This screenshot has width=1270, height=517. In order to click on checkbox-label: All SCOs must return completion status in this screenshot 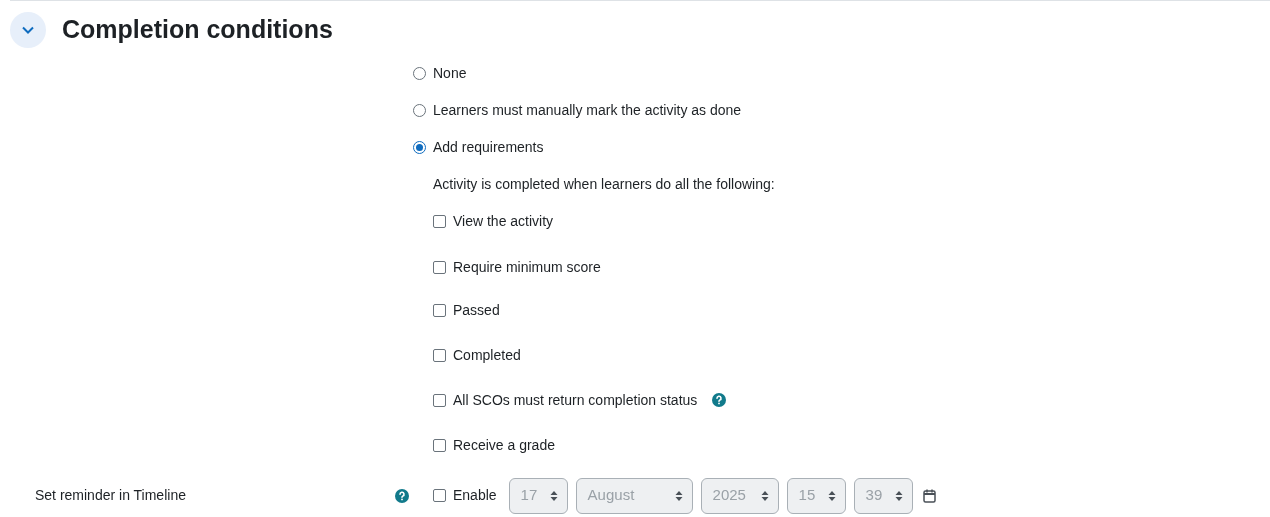, I will do `click(575, 400)`.